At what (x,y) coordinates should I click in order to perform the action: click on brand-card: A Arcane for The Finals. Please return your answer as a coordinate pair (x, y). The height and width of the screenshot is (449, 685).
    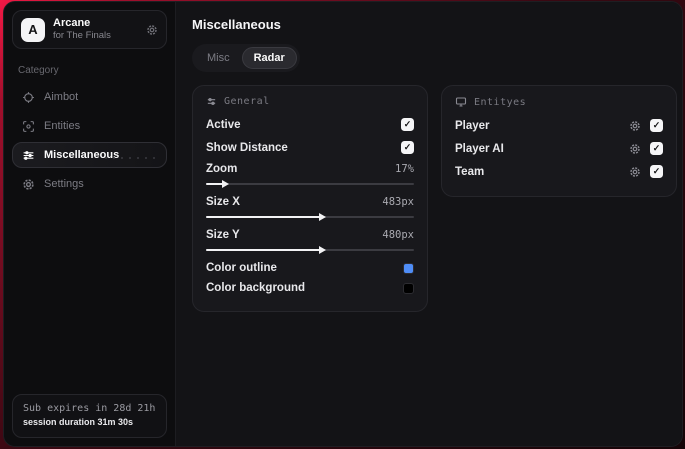
    Looking at the image, I should click on (89, 29).